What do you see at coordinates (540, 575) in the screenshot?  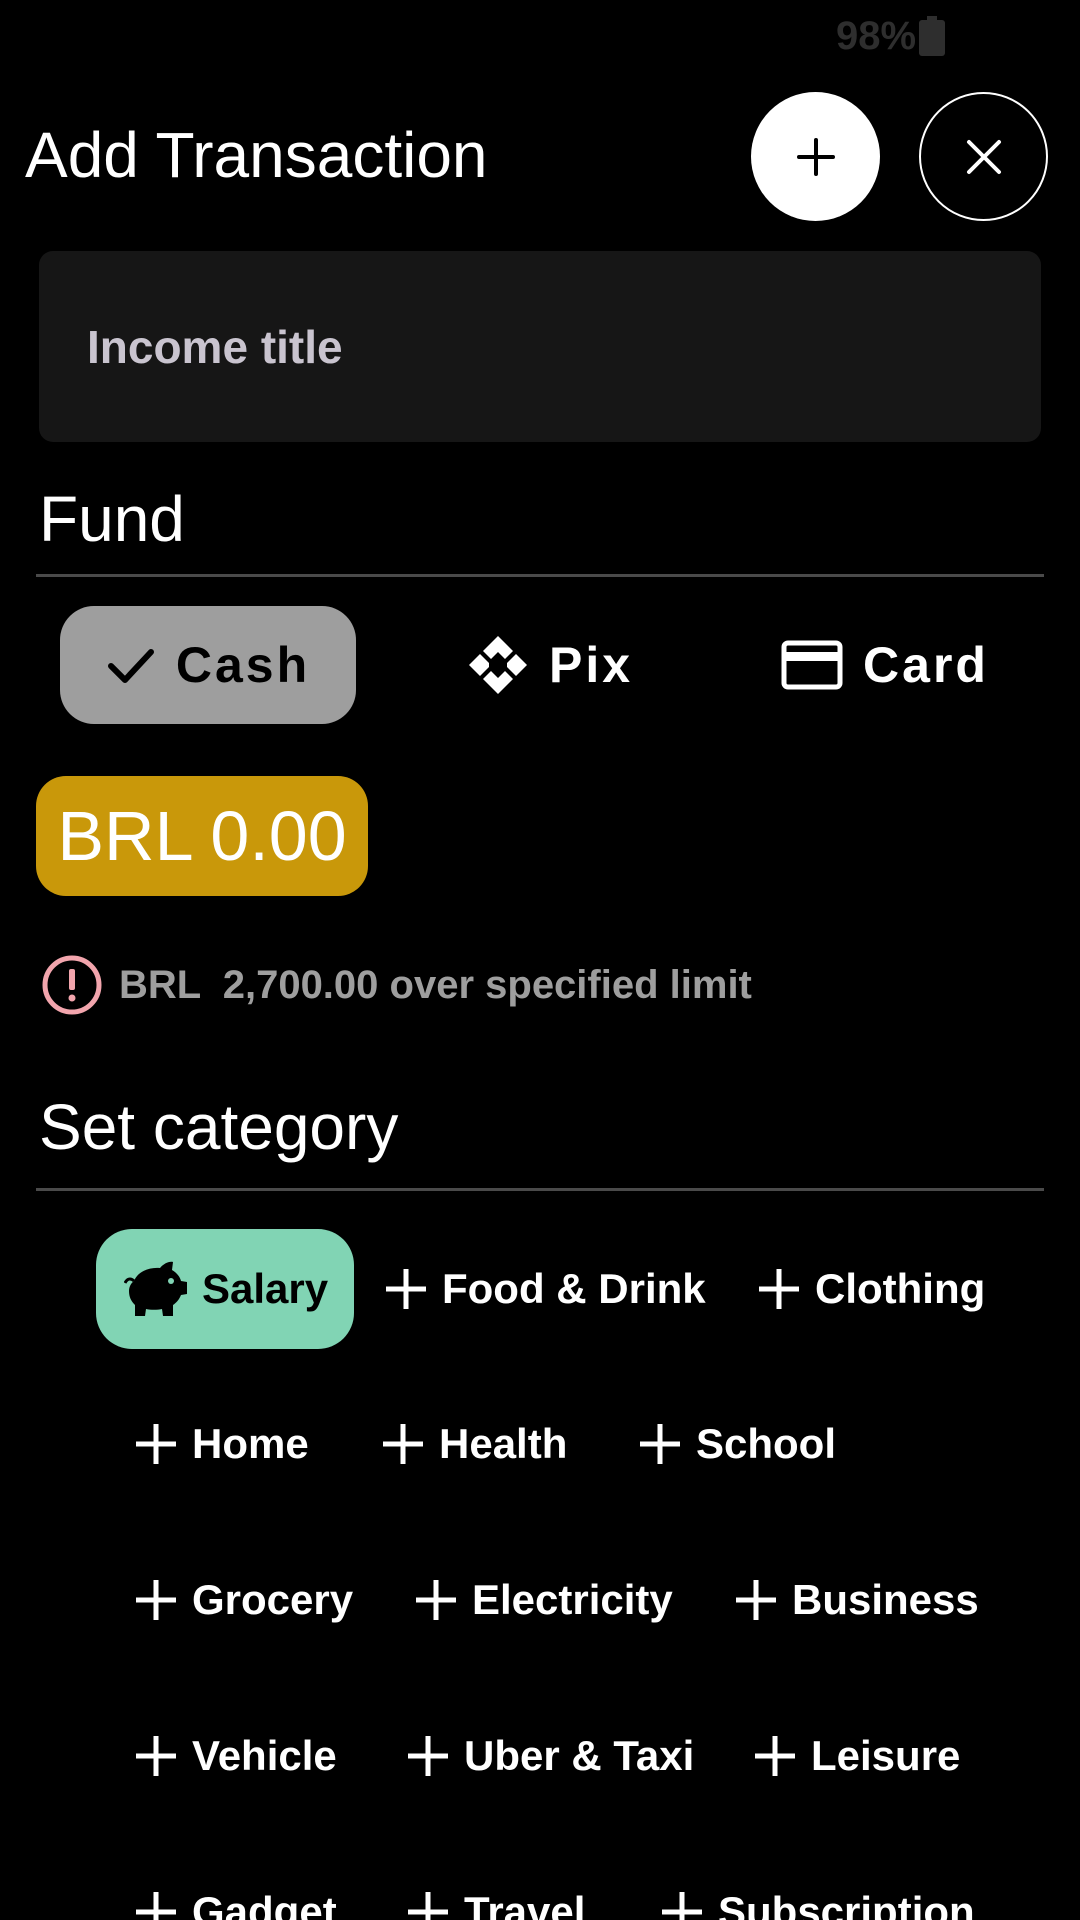 I see `fund-divider` at bounding box center [540, 575].